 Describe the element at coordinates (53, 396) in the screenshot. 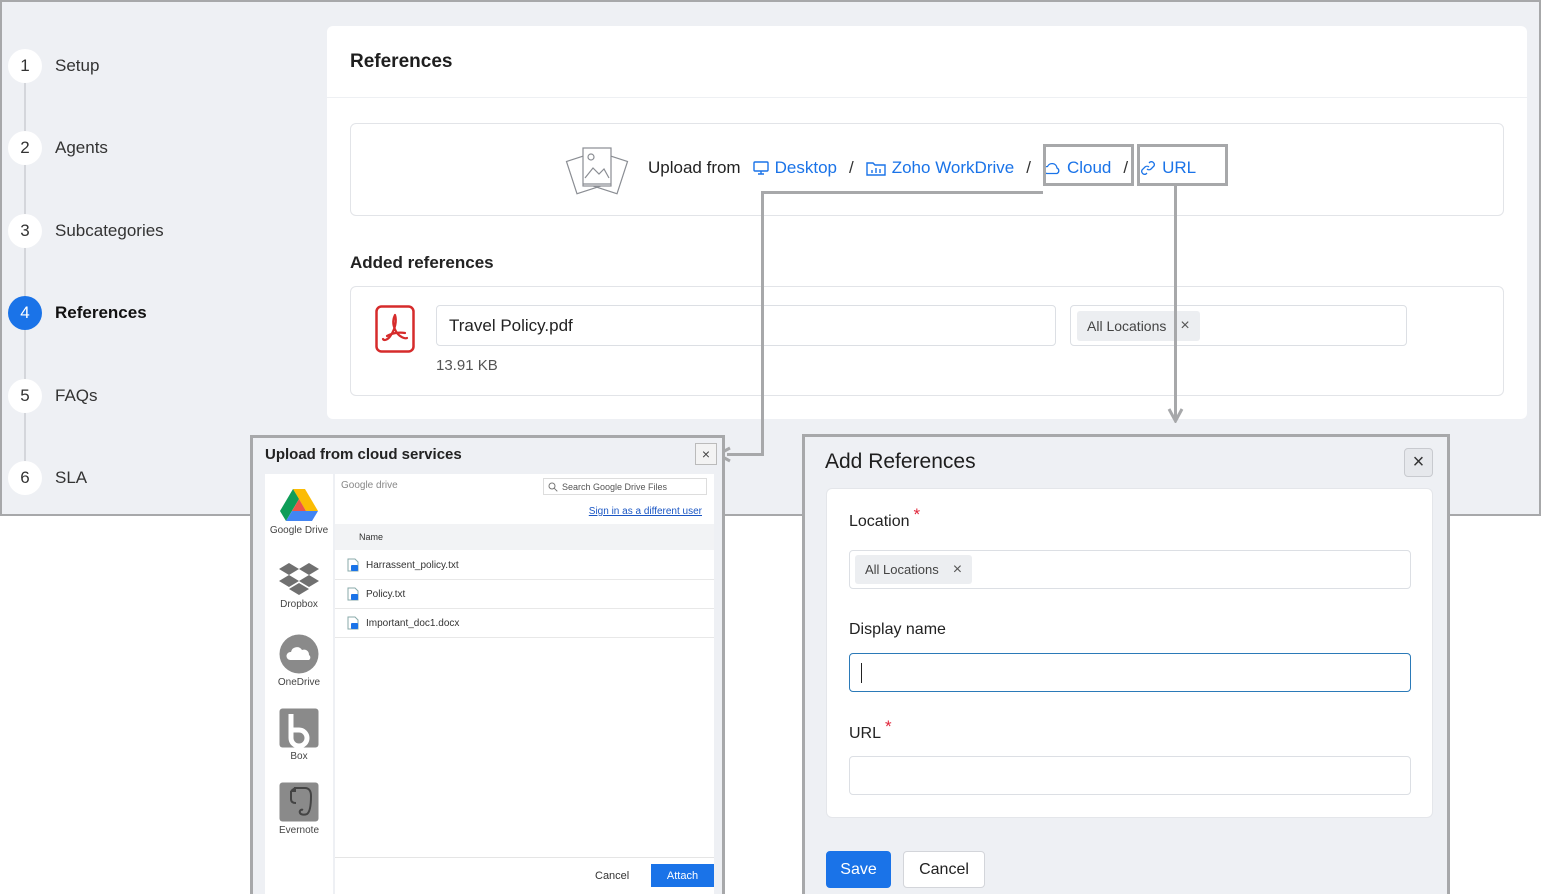

I see `step-faqs: 5 FAQs` at that location.